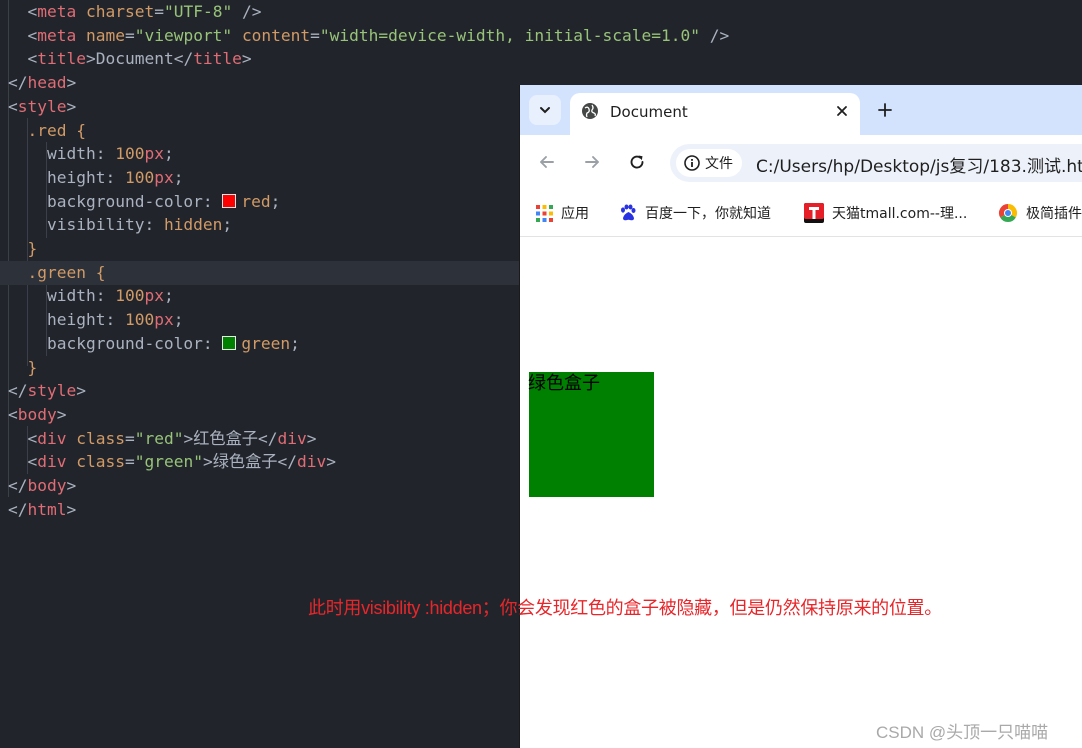  I want to click on tab-search-button, so click(545, 110).